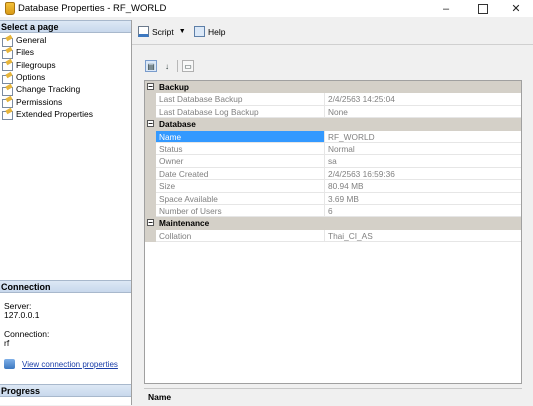 The height and width of the screenshot is (406, 533). I want to click on grid-toolbar: ▤ ↓ ▭, so click(169, 66).